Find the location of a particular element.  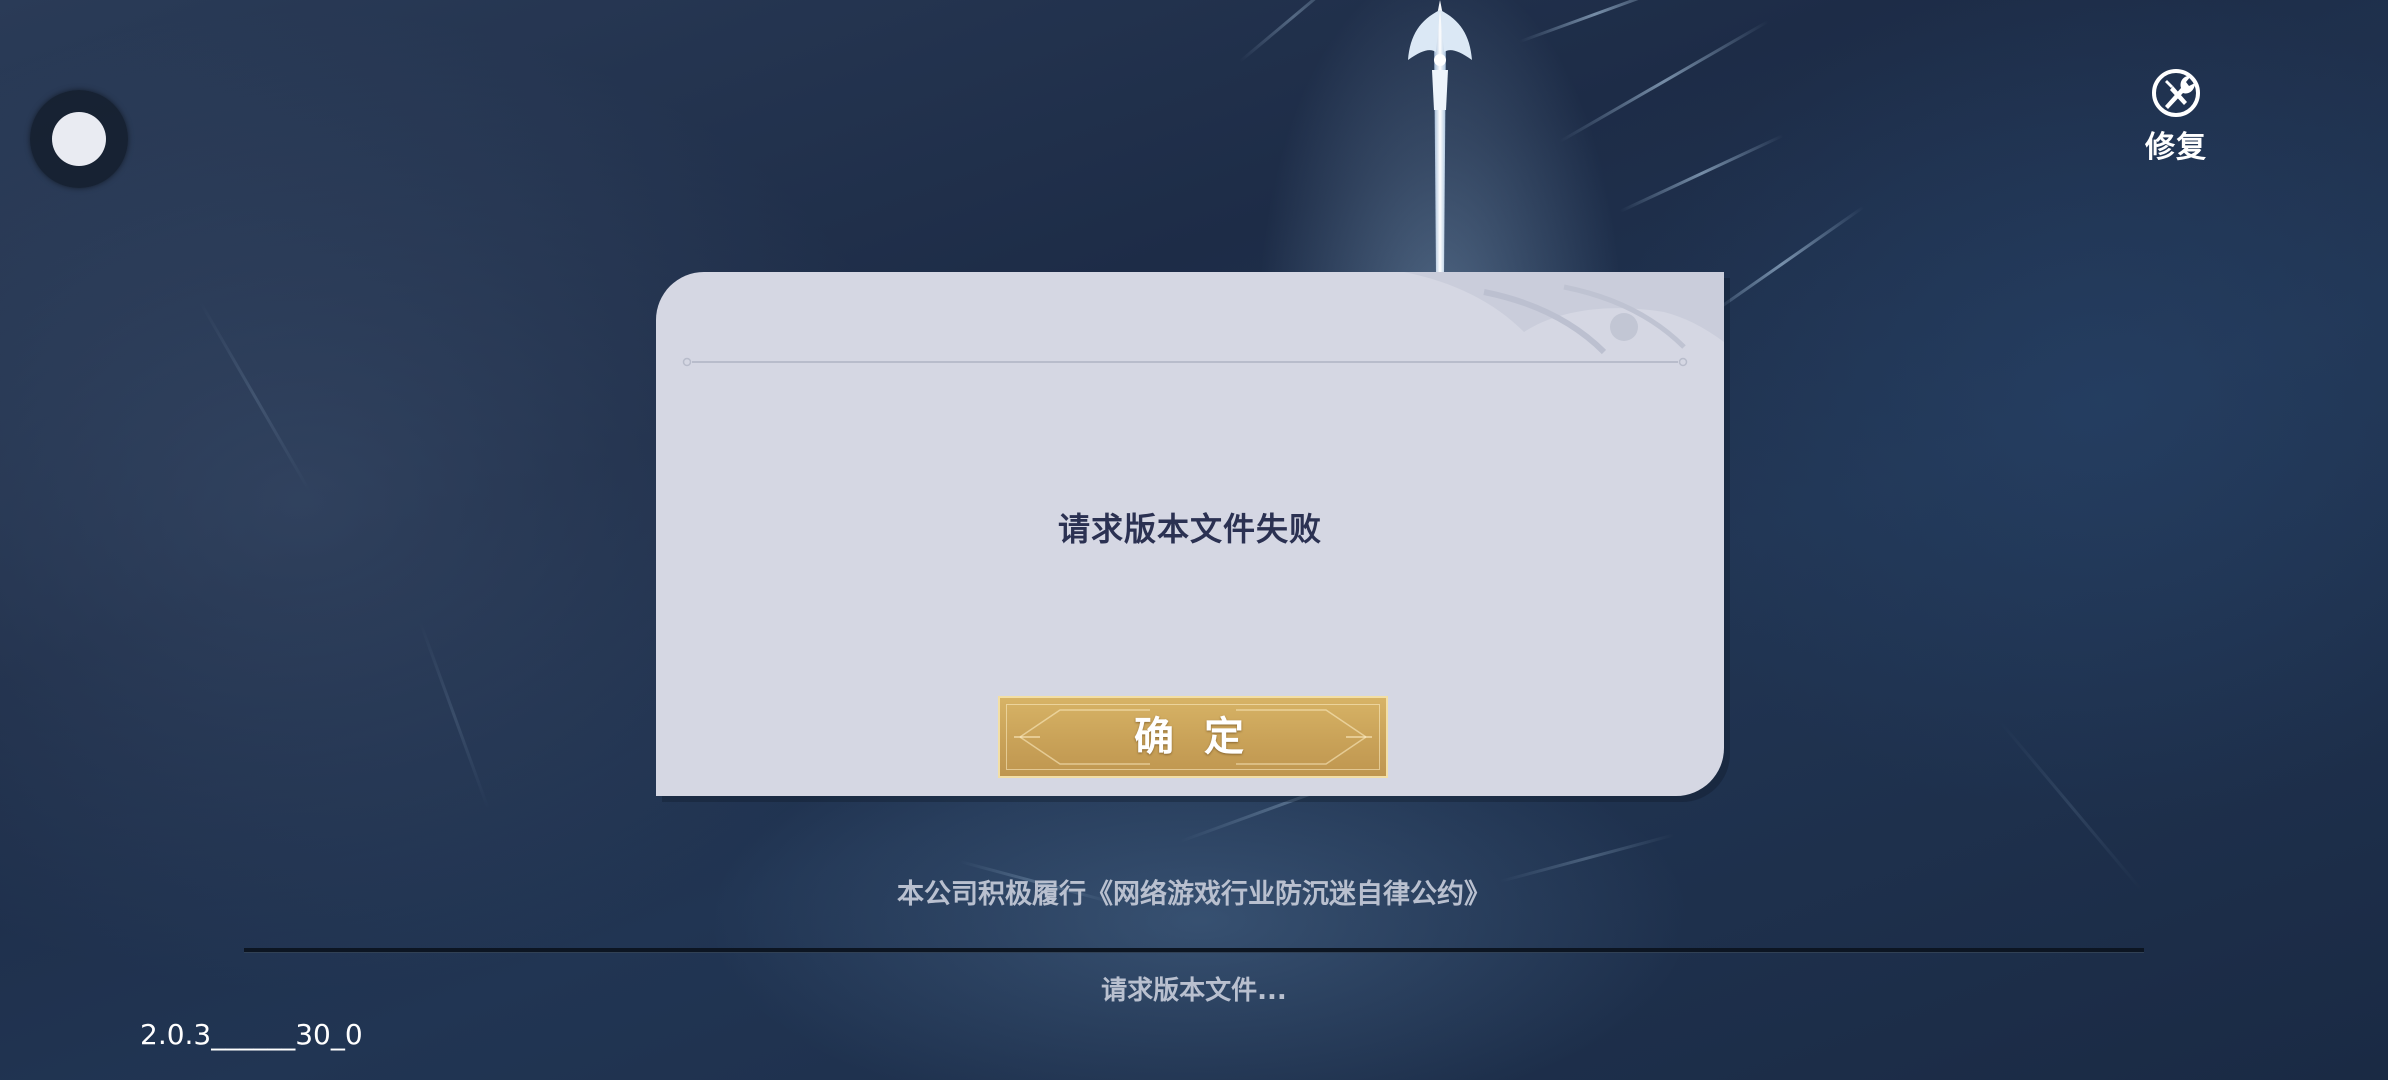

repair-button: 修复 is located at coordinates (2176, 116).